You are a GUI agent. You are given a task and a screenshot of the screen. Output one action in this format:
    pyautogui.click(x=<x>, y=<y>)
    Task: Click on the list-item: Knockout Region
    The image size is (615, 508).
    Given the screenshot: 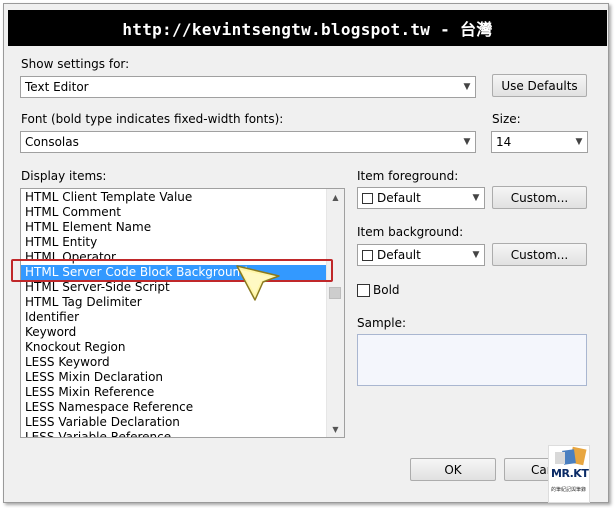 What is the action you would take?
    pyautogui.click(x=174, y=347)
    